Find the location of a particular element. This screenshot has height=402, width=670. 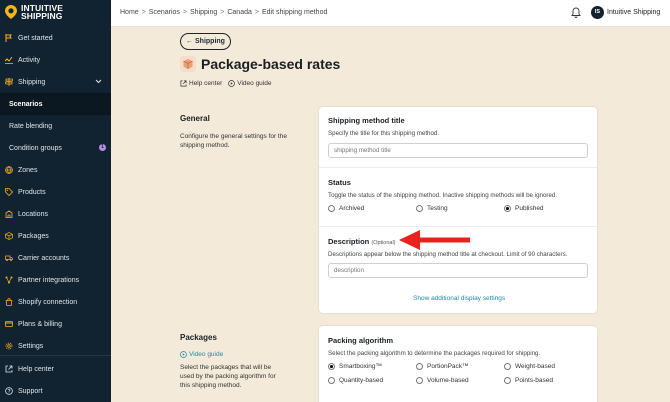

flag-icon is located at coordinates (8, 38).